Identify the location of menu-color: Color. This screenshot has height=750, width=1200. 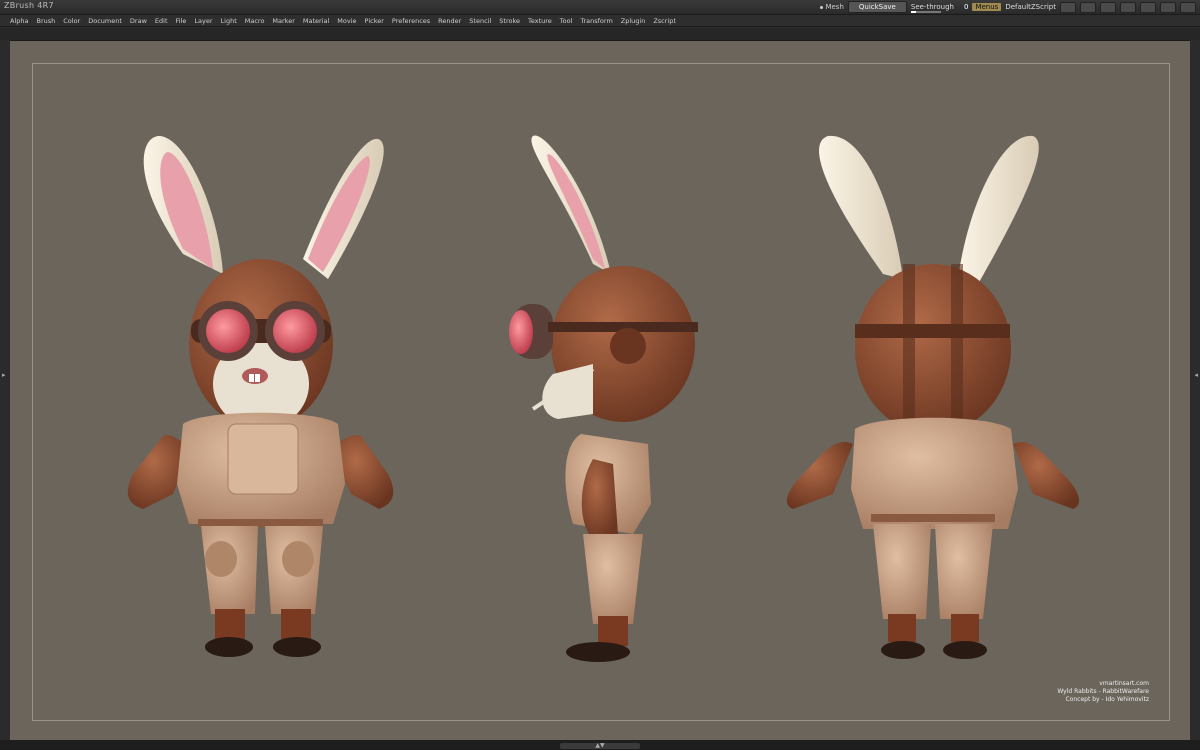
(71, 21).